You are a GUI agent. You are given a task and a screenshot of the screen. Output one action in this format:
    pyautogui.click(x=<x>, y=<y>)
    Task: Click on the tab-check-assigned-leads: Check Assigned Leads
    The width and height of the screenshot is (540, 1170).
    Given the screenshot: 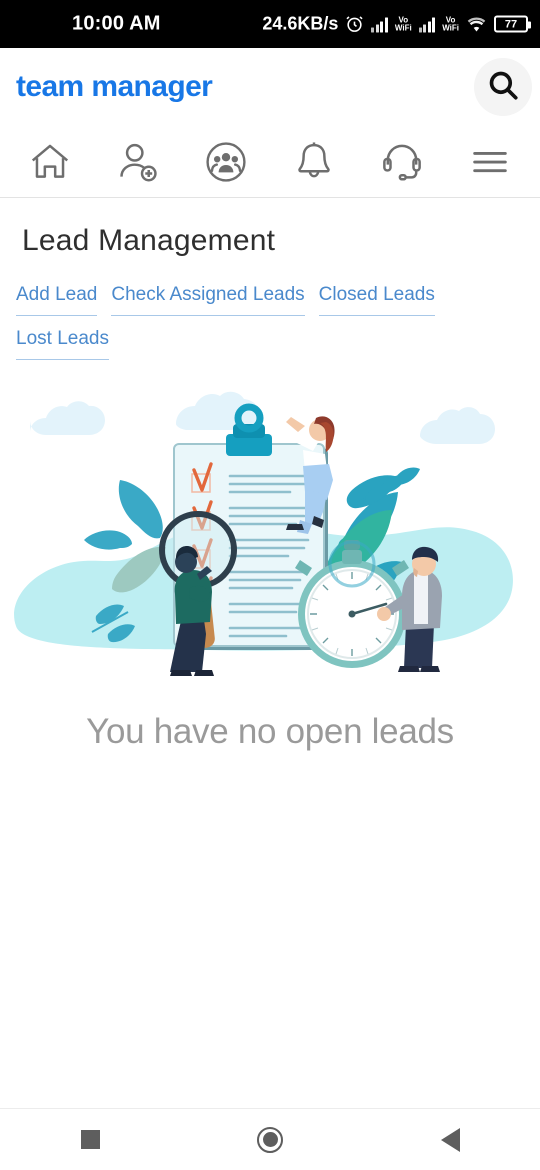 What is the action you would take?
    pyautogui.click(x=208, y=300)
    